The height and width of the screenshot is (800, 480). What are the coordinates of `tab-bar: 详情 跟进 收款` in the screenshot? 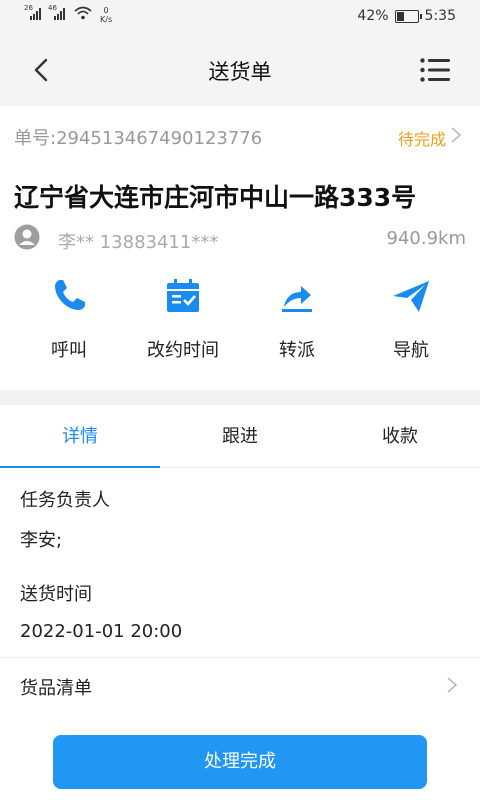 It's located at (240, 436).